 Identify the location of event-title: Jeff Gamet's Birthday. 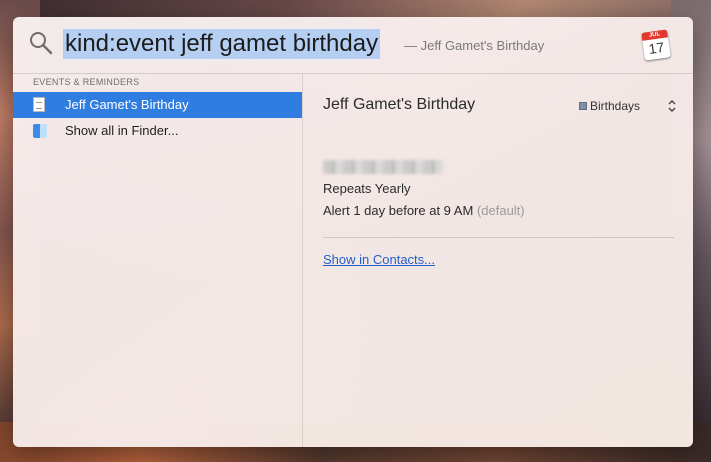
(399, 104).